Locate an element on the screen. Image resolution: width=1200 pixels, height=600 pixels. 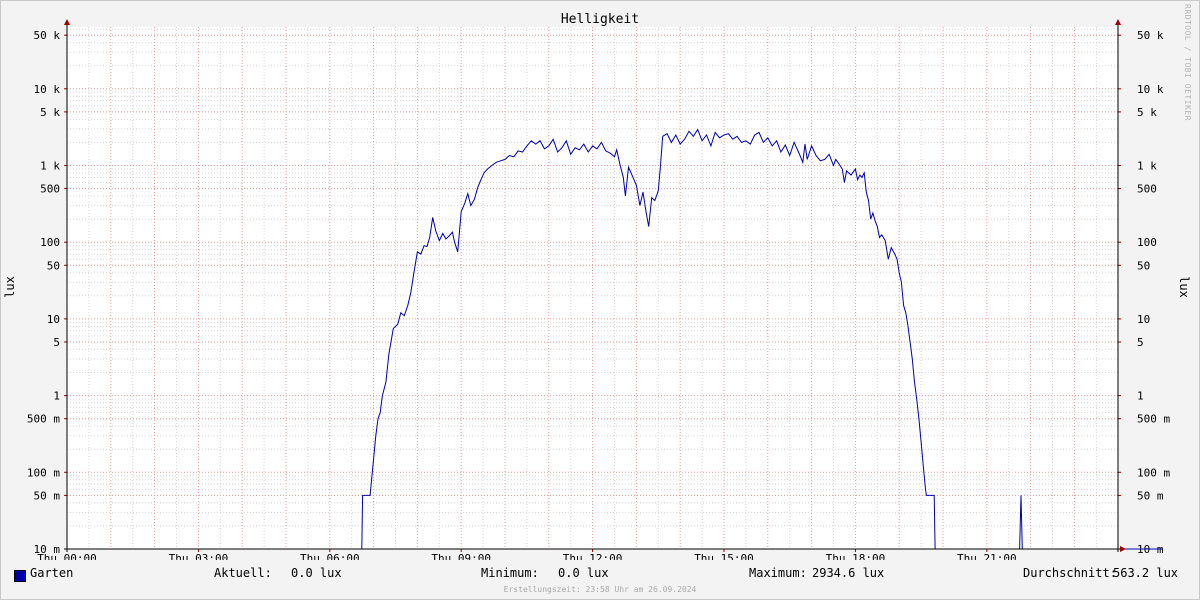
stat-minimum-label: Minimum: is located at coordinates (510, 573).